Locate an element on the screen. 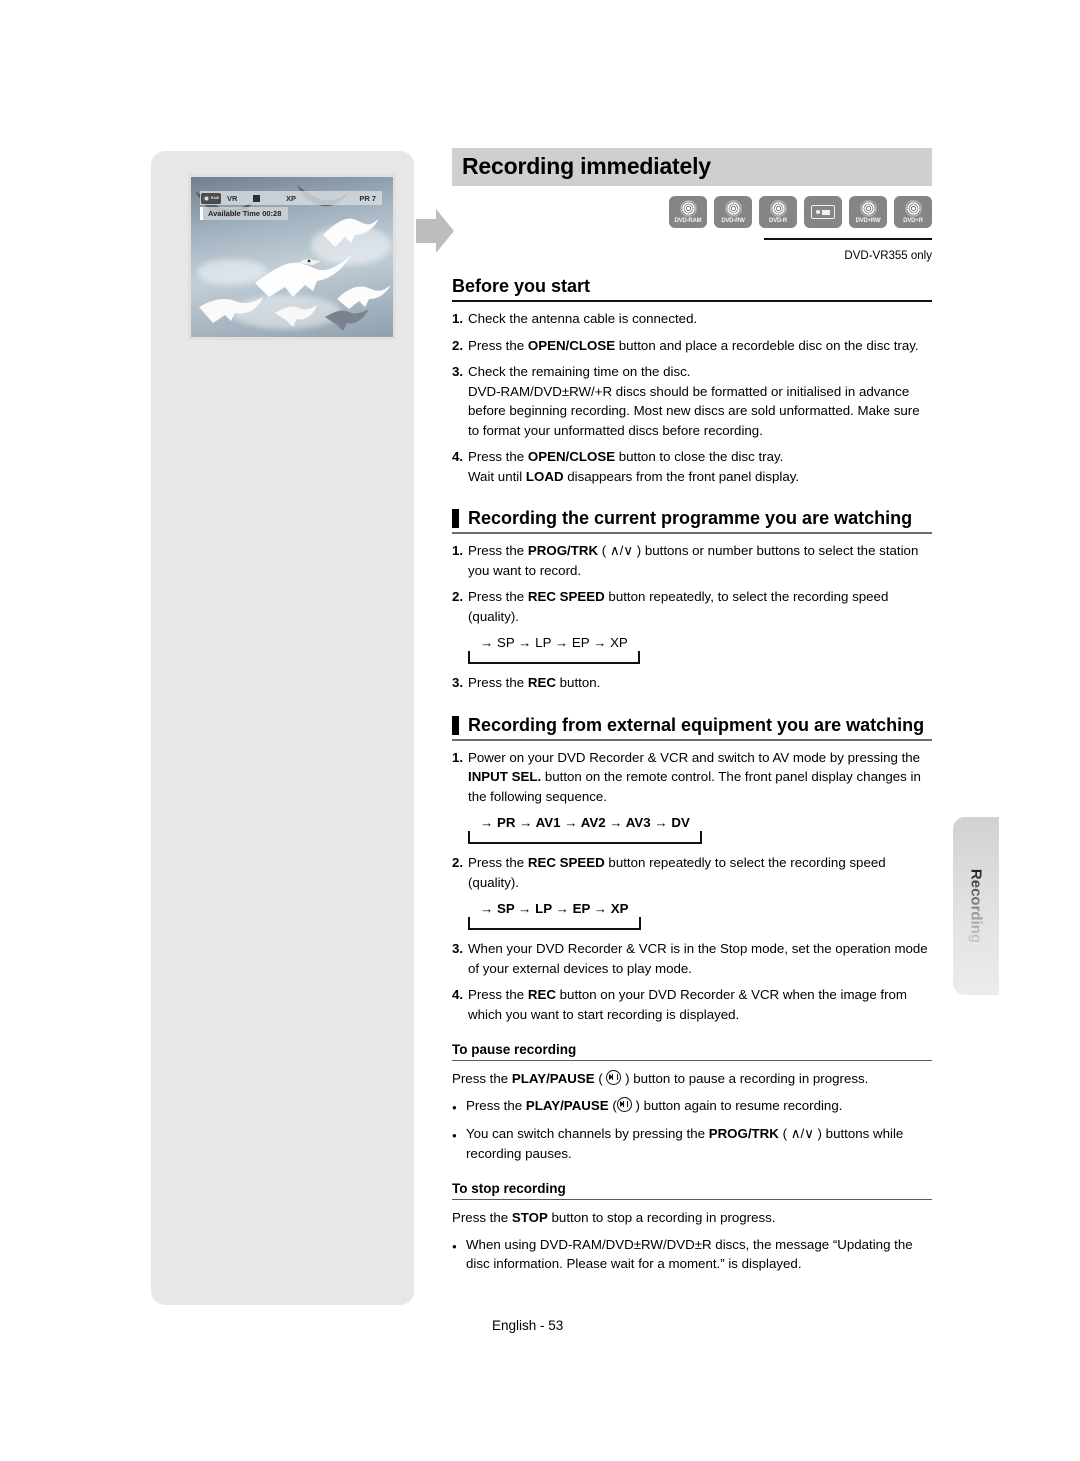 This screenshot has height=1461, width=1080. input-source-sequence-diagram: → PR → AV1 → AV2 → AV3 → DV is located at coordinates (585, 829).